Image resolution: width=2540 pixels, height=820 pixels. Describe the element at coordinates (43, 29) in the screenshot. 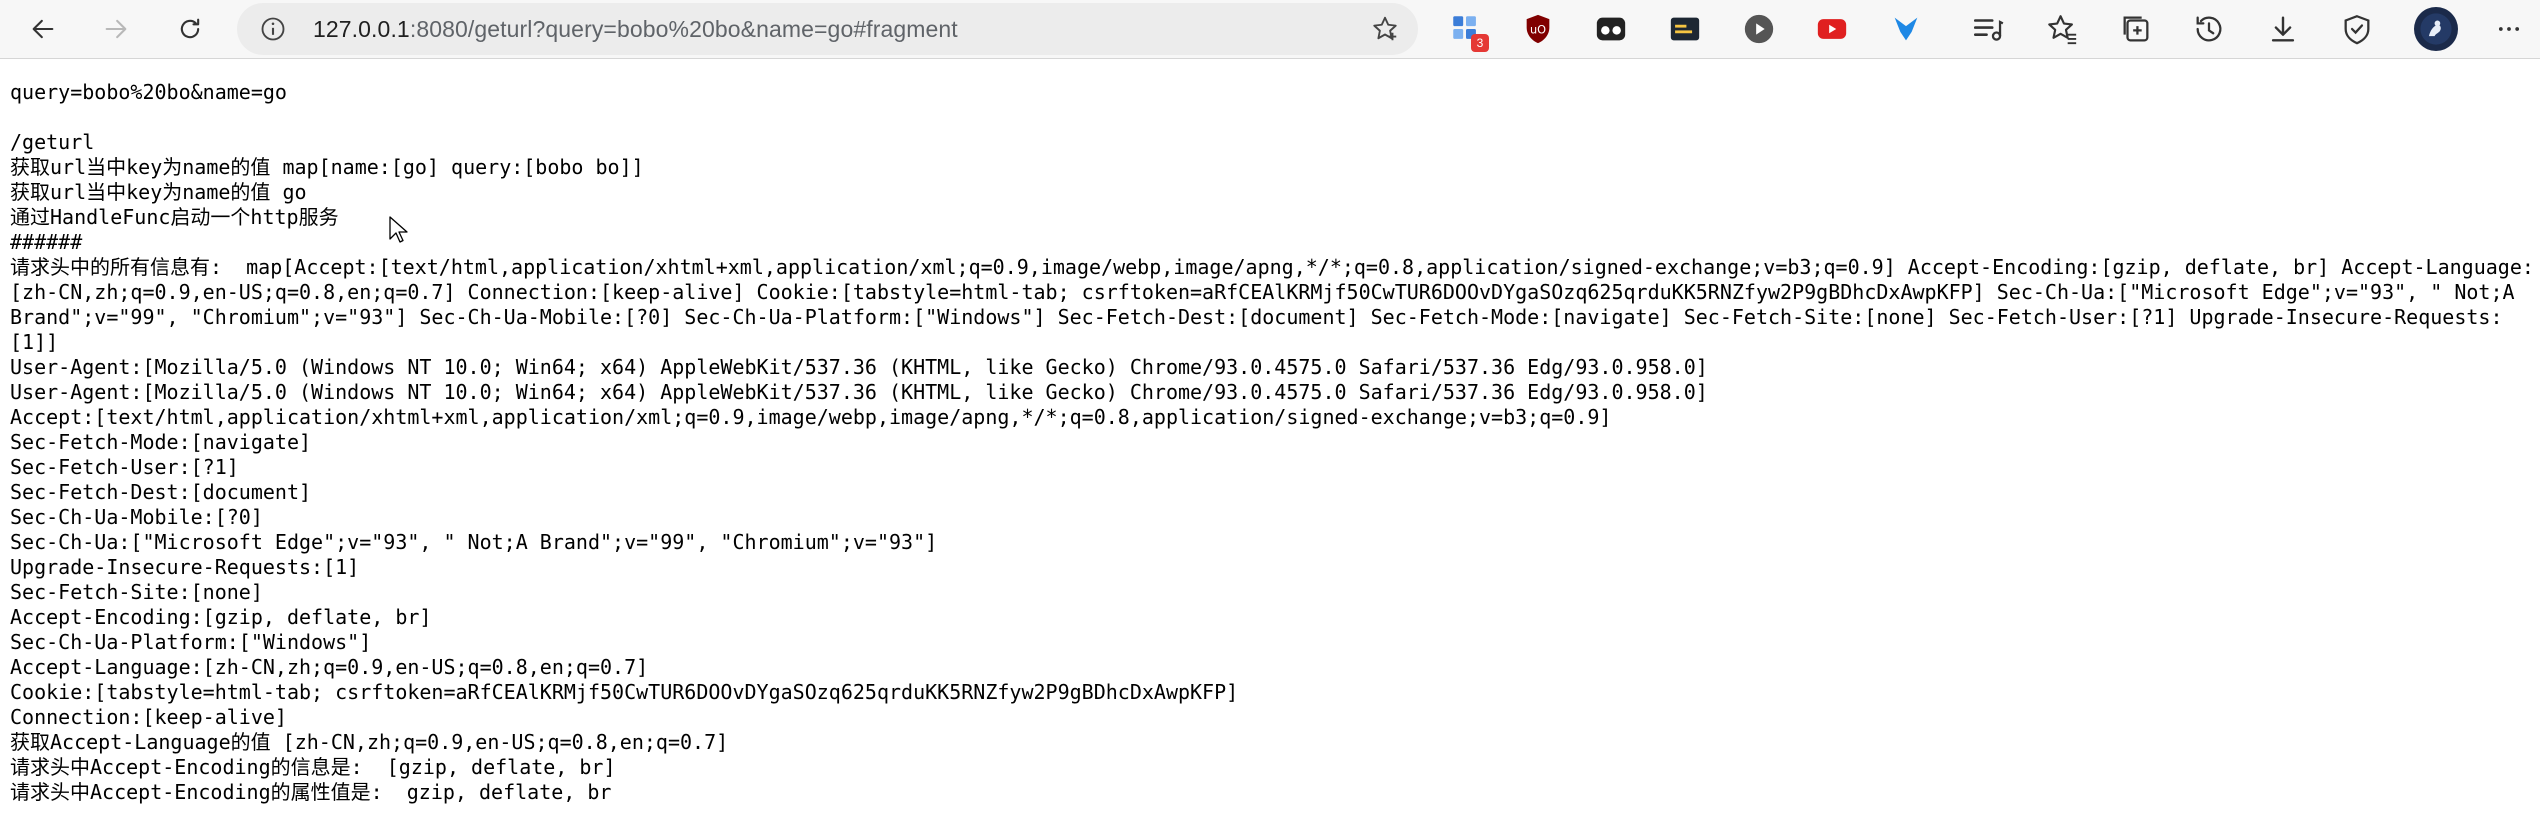

I see `back-icon` at that location.